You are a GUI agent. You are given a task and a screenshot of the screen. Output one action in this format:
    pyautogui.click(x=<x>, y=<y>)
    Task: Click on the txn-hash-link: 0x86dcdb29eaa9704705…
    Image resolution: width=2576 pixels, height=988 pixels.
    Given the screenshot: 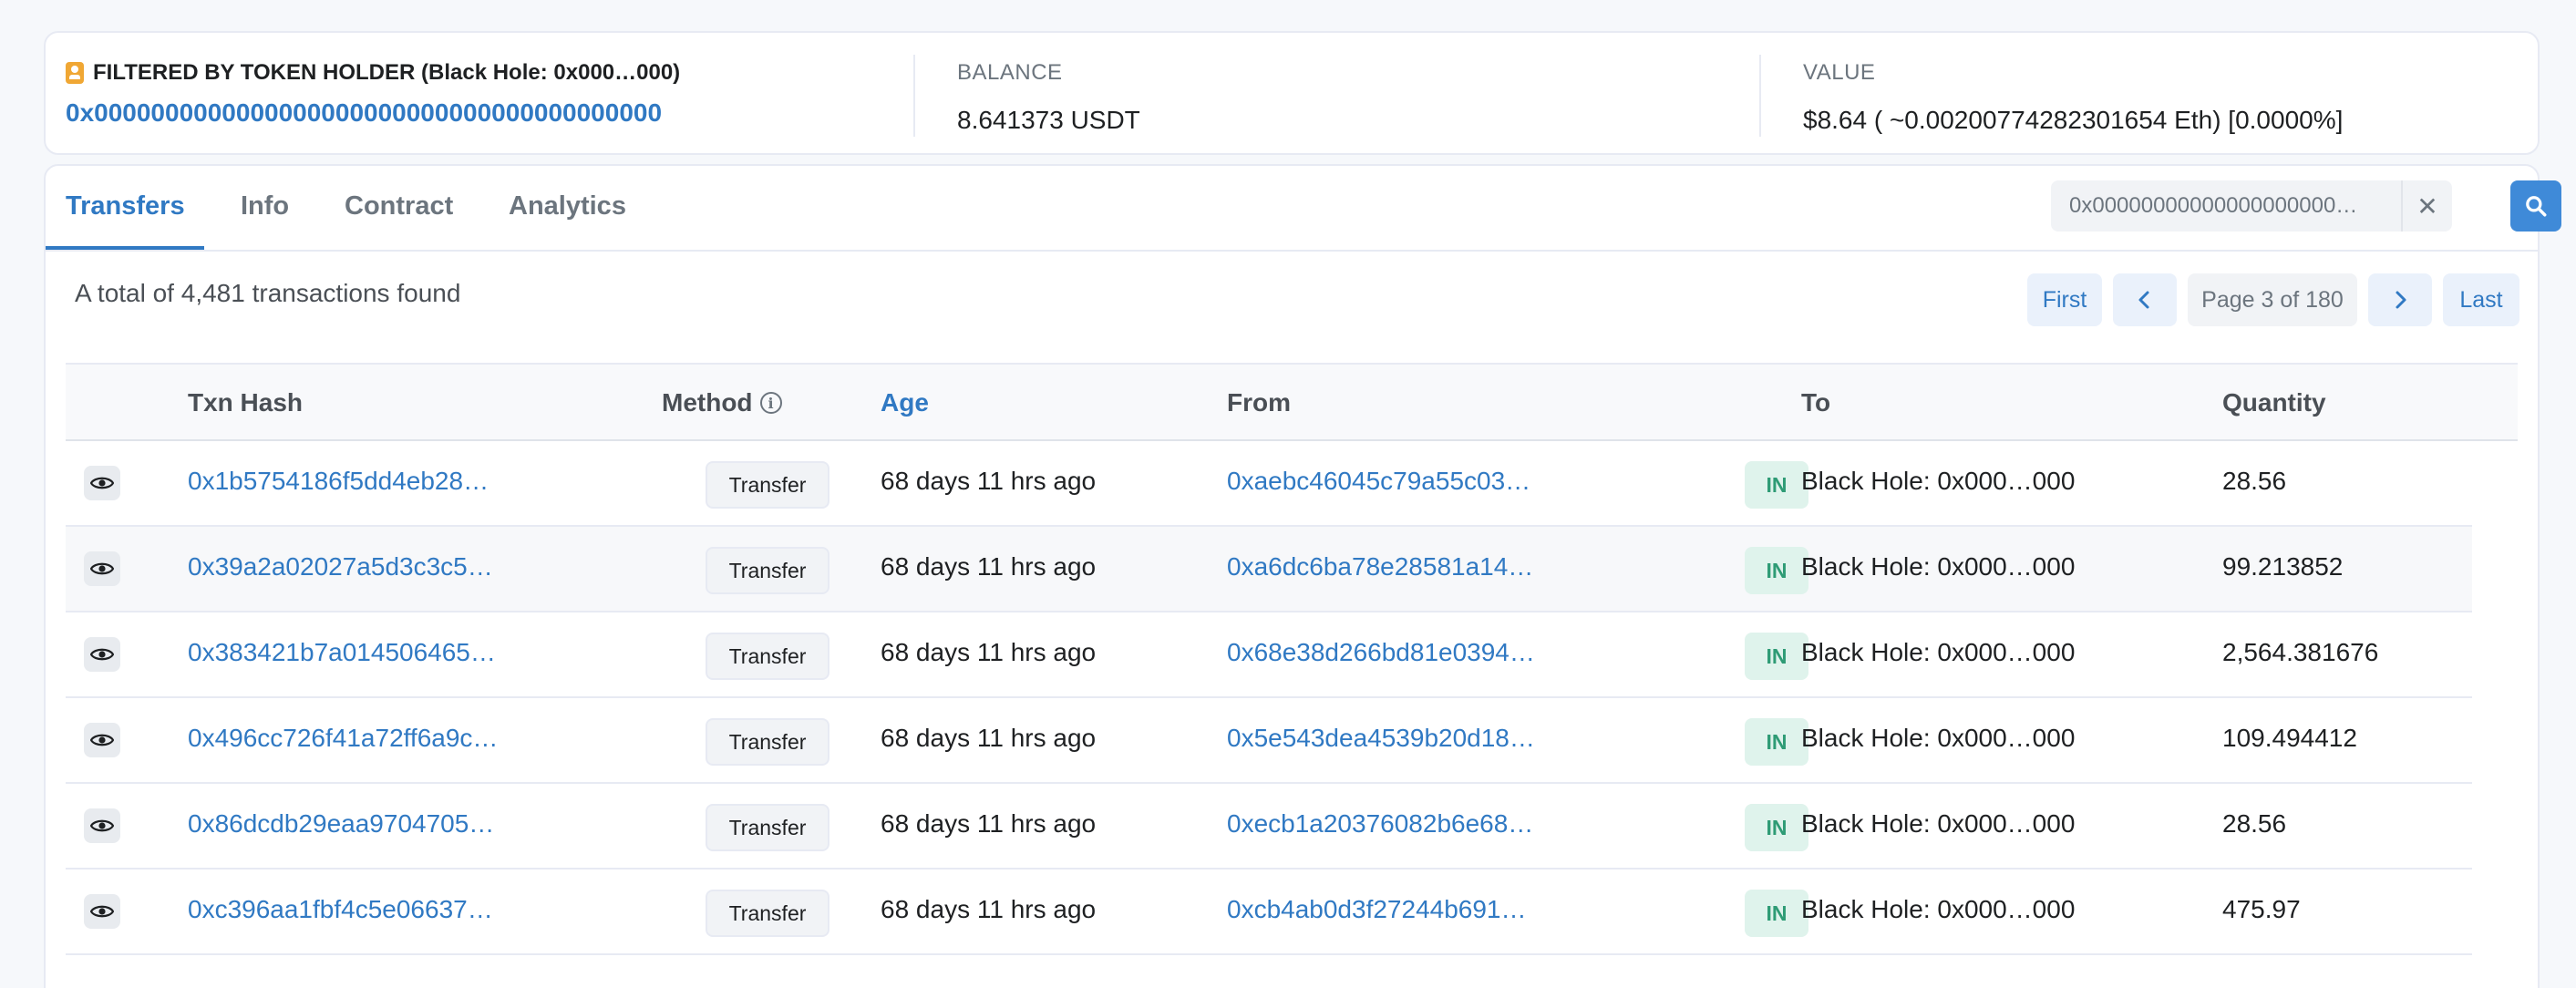 What is the action you would take?
    pyautogui.click(x=341, y=824)
    